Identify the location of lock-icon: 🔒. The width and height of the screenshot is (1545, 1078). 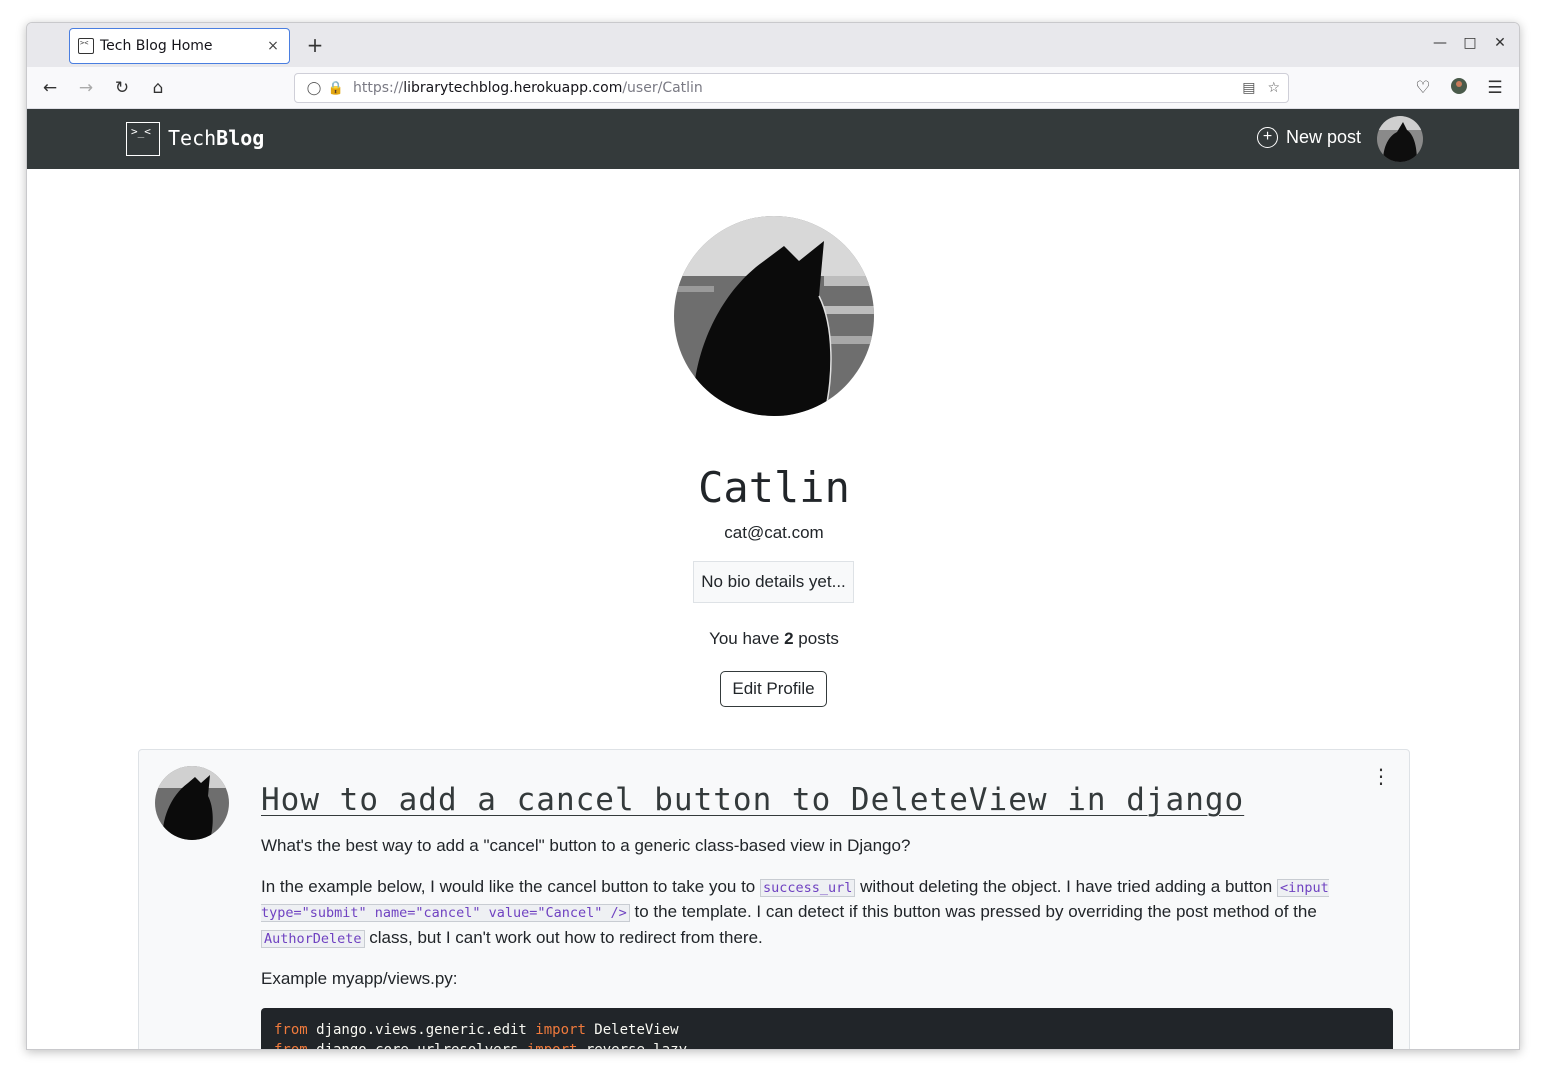
(336, 88).